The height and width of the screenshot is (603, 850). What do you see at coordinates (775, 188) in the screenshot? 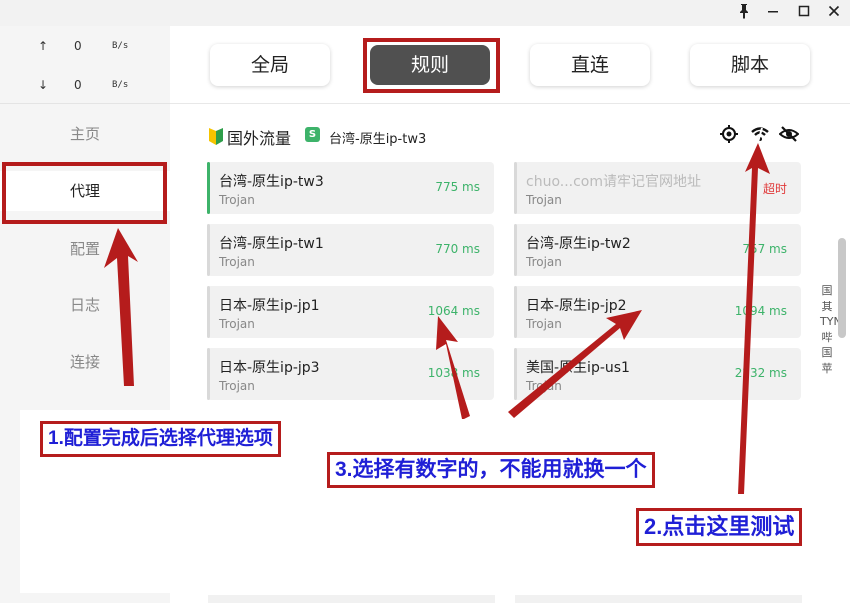
I see `proxy-delay: 超时` at bounding box center [775, 188].